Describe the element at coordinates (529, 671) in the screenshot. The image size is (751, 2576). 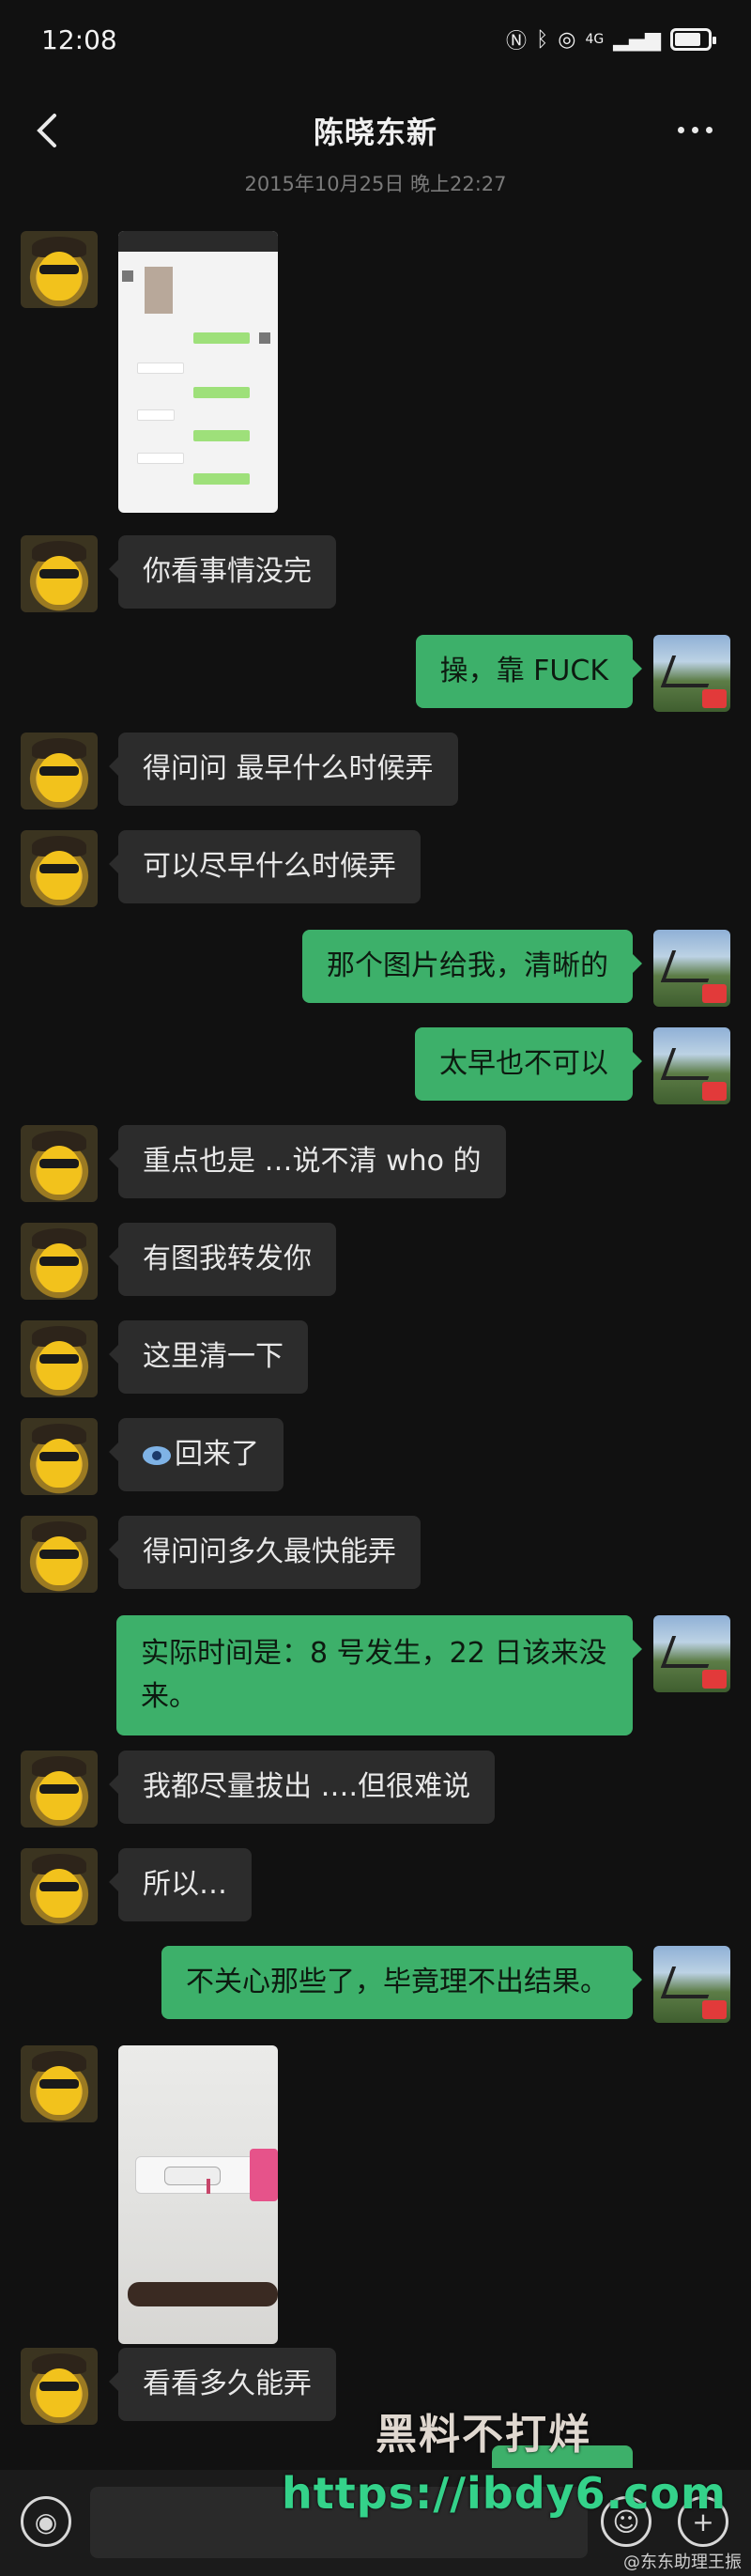
I see `message-bubble-outgoing: 操，靠 FUCK` at that location.